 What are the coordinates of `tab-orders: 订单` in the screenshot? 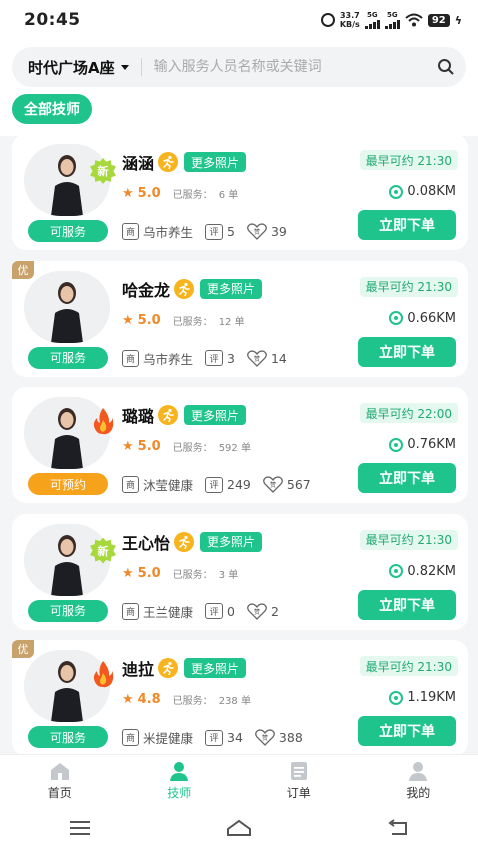 It's located at (299, 780).